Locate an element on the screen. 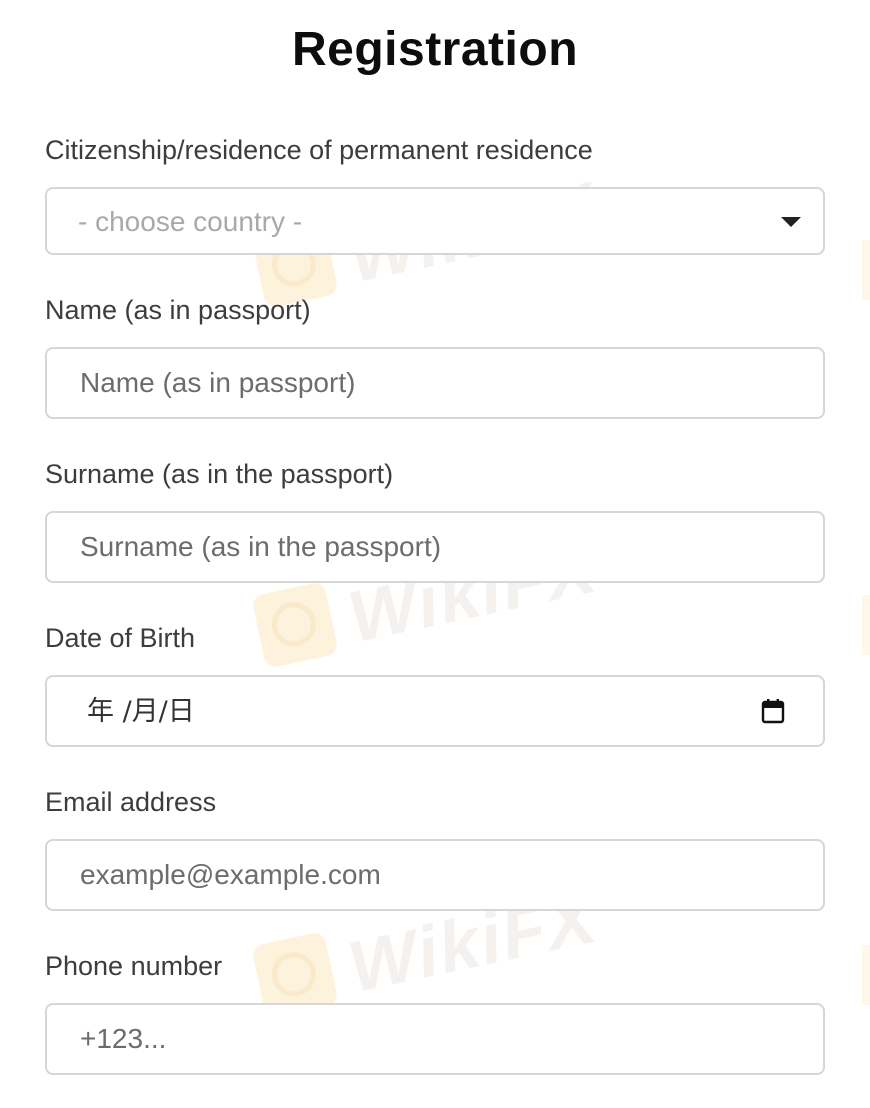 The width and height of the screenshot is (870, 1108). name-label: Name (as in passport) is located at coordinates (178, 310).